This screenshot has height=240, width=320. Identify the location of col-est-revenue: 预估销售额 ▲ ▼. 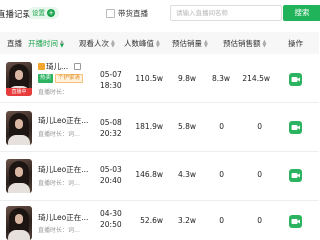
(244, 43).